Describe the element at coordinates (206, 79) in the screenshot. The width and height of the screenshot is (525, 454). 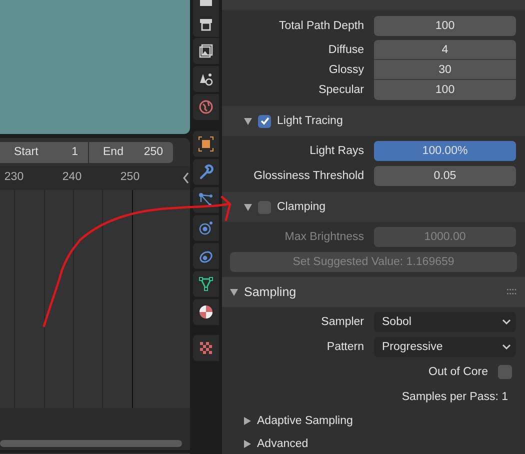
I see `shapes-icon` at that location.